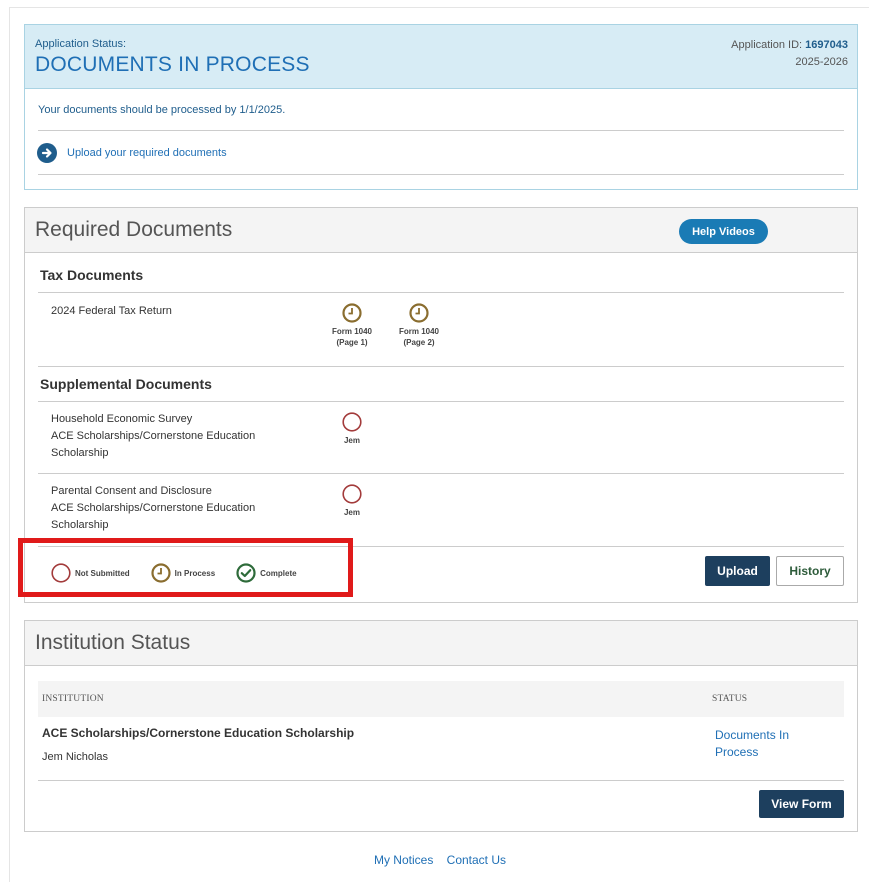 This screenshot has width=869, height=882. I want to click on app-id-value: 1697043, so click(826, 45).